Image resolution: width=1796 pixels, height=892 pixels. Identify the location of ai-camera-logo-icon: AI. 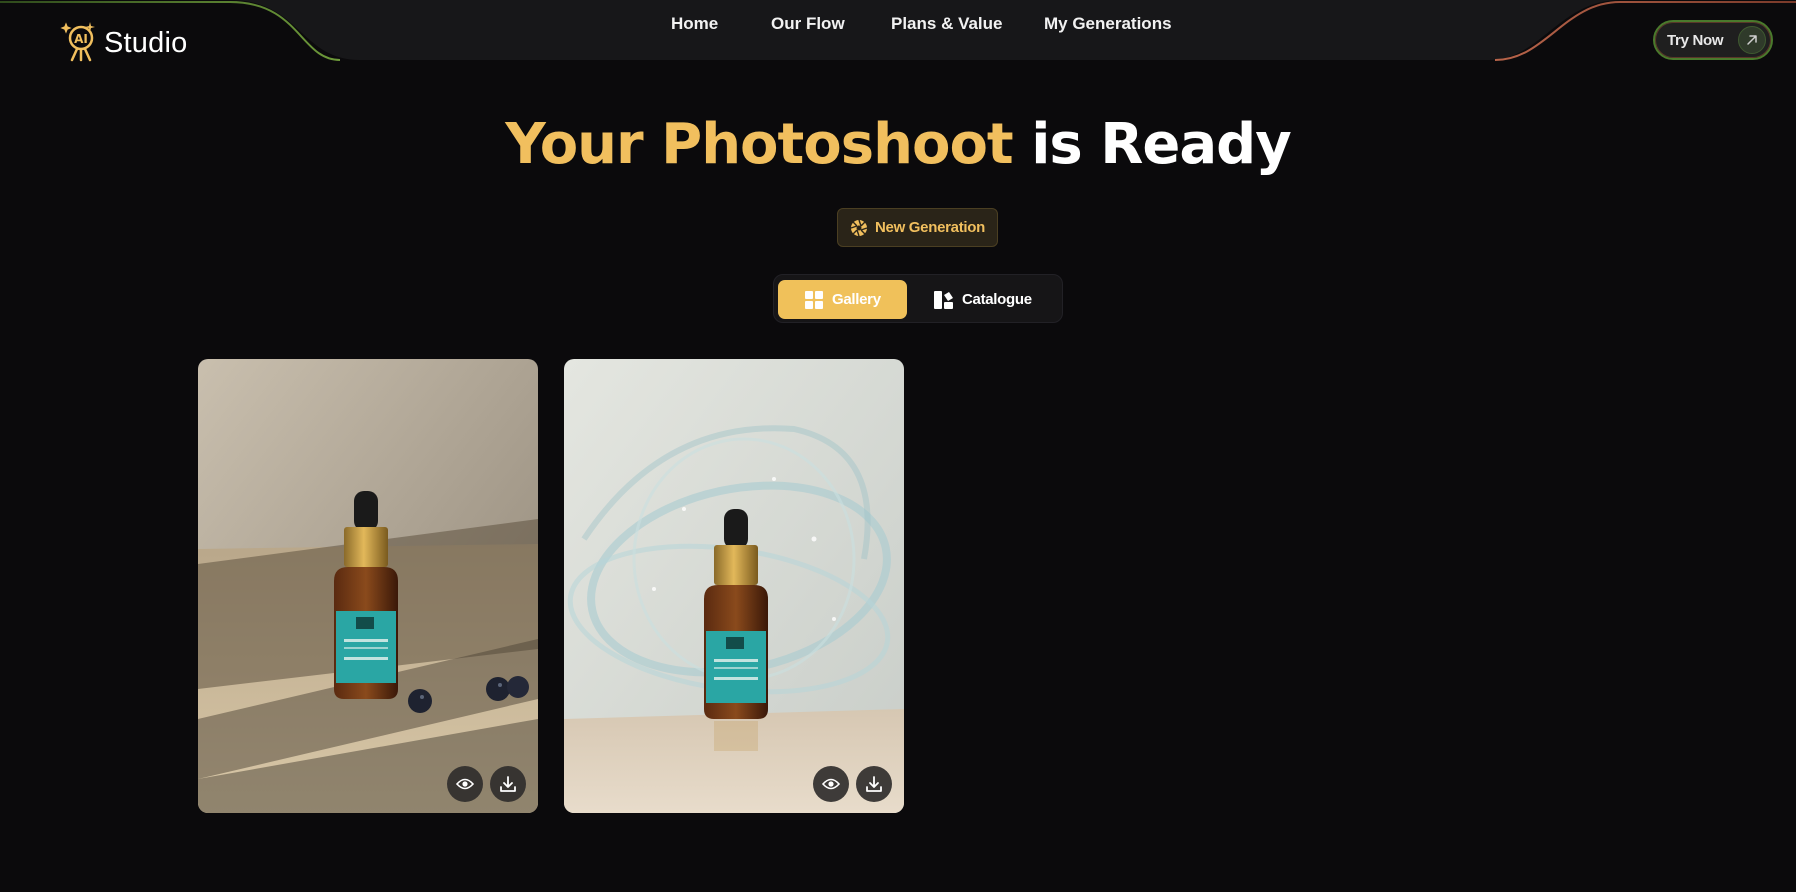
(77, 42).